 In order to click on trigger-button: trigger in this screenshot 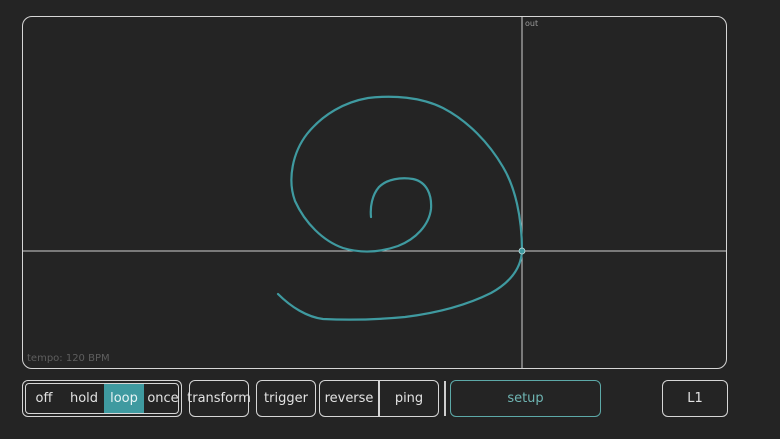, I will do `click(286, 398)`.